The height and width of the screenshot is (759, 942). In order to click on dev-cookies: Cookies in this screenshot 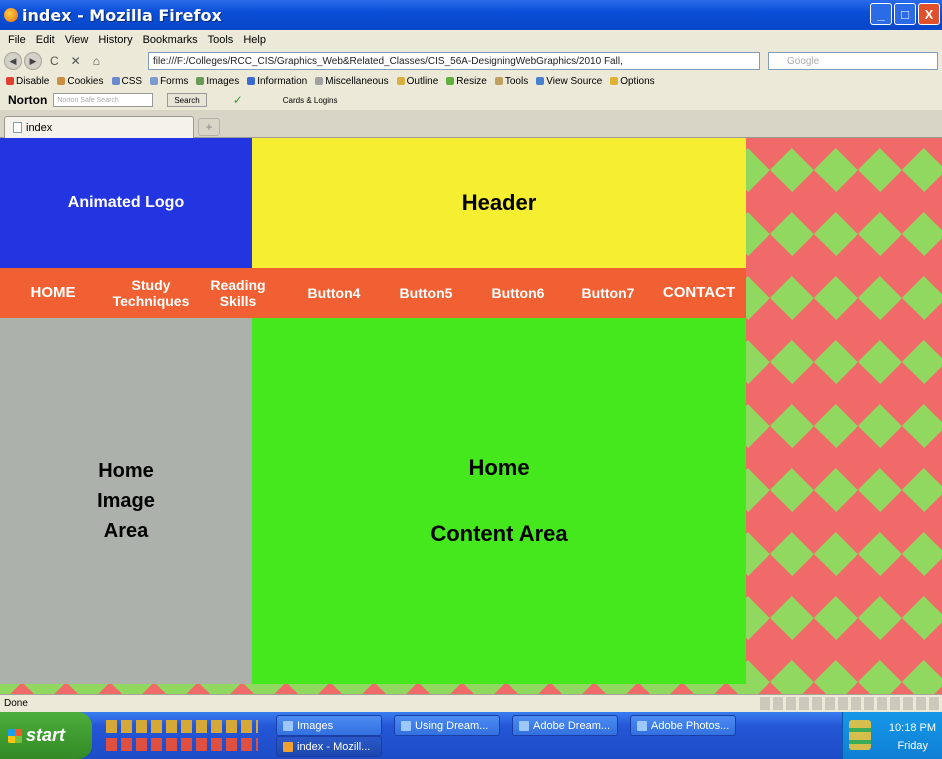, I will do `click(80, 81)`.